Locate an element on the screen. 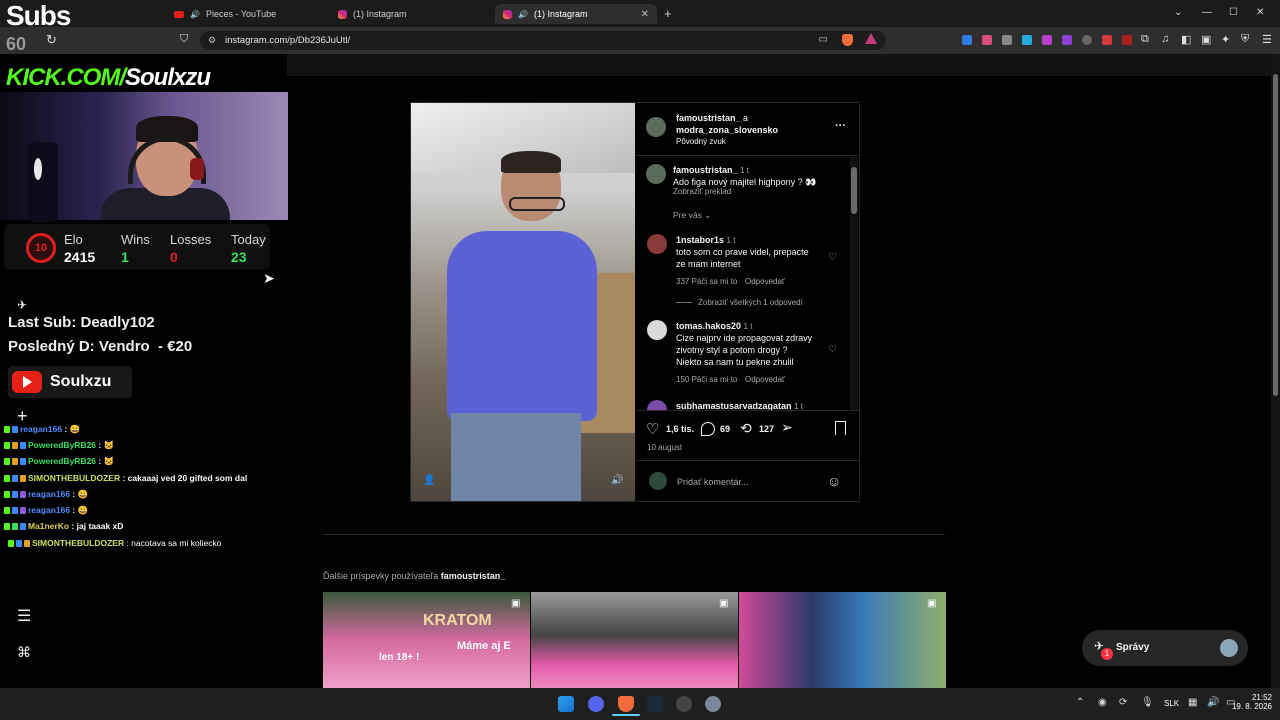 The height and width of the screenshot is (720, 1280). cast-icon: ▭ is located at coordinates (823, 39).